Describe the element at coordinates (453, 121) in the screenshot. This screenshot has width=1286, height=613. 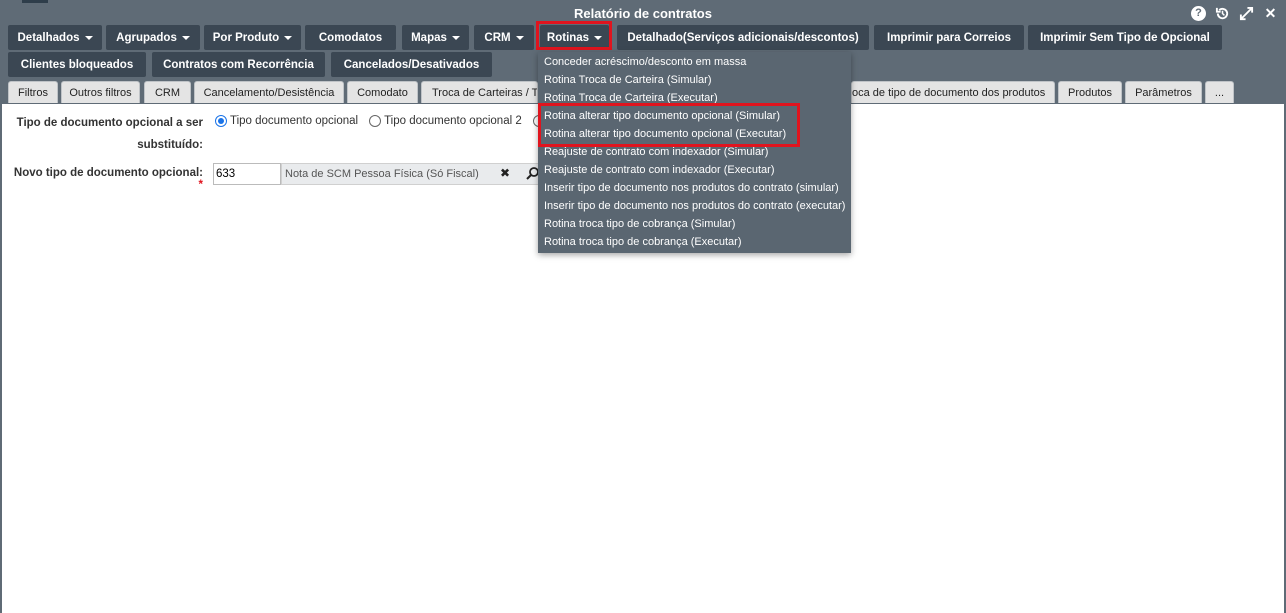
I see `radio-tipo-opcional-2-label: Tipo documento opcional 2` at that location.